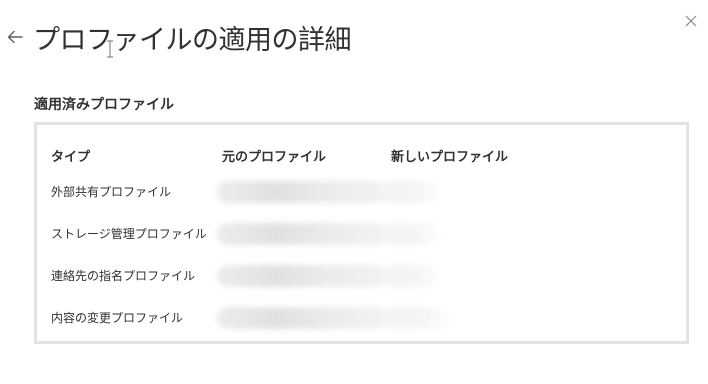  I want to click on row-type-label: 外部共有プロファイル, so click(111, 192).